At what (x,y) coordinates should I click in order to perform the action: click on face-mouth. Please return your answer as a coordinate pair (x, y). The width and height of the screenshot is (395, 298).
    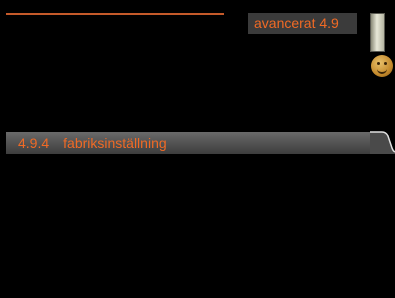
    Looking at the image, I should click on (382, 70).